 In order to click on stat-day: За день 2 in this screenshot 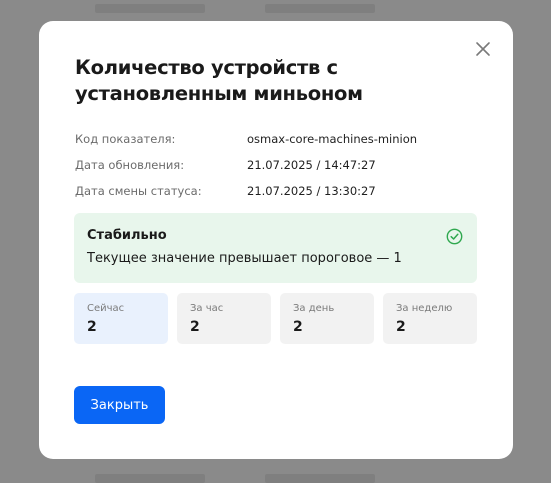, I will do `click(327, 318)`.